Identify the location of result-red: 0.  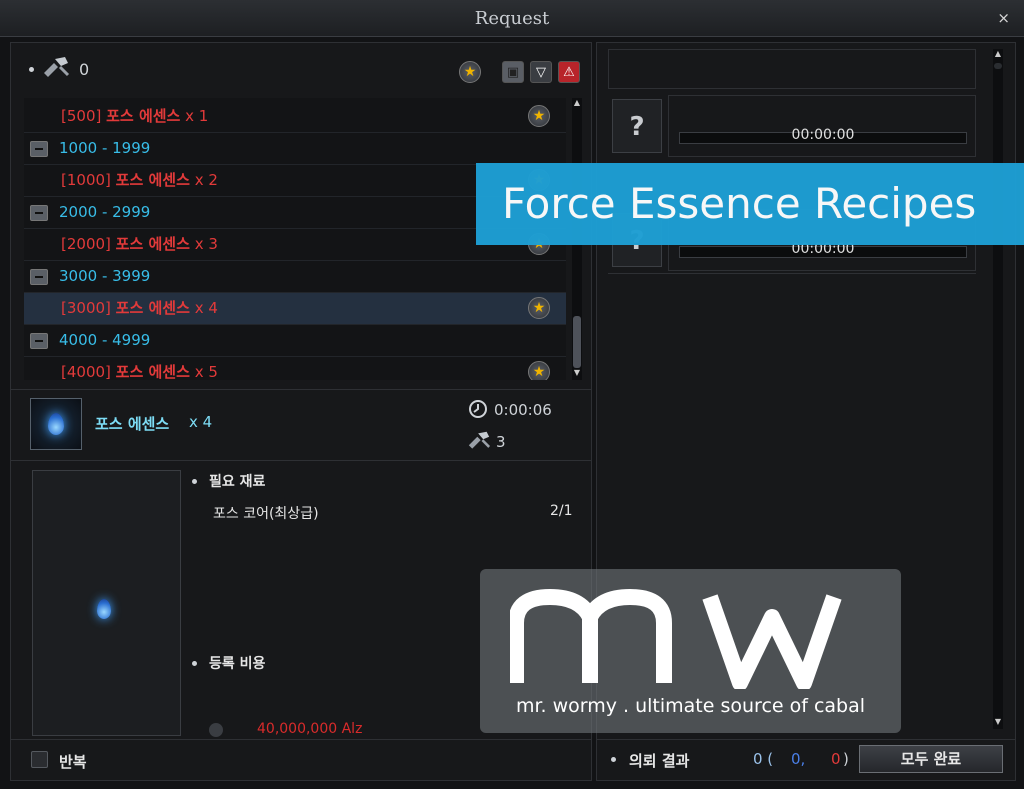
(836, 759).